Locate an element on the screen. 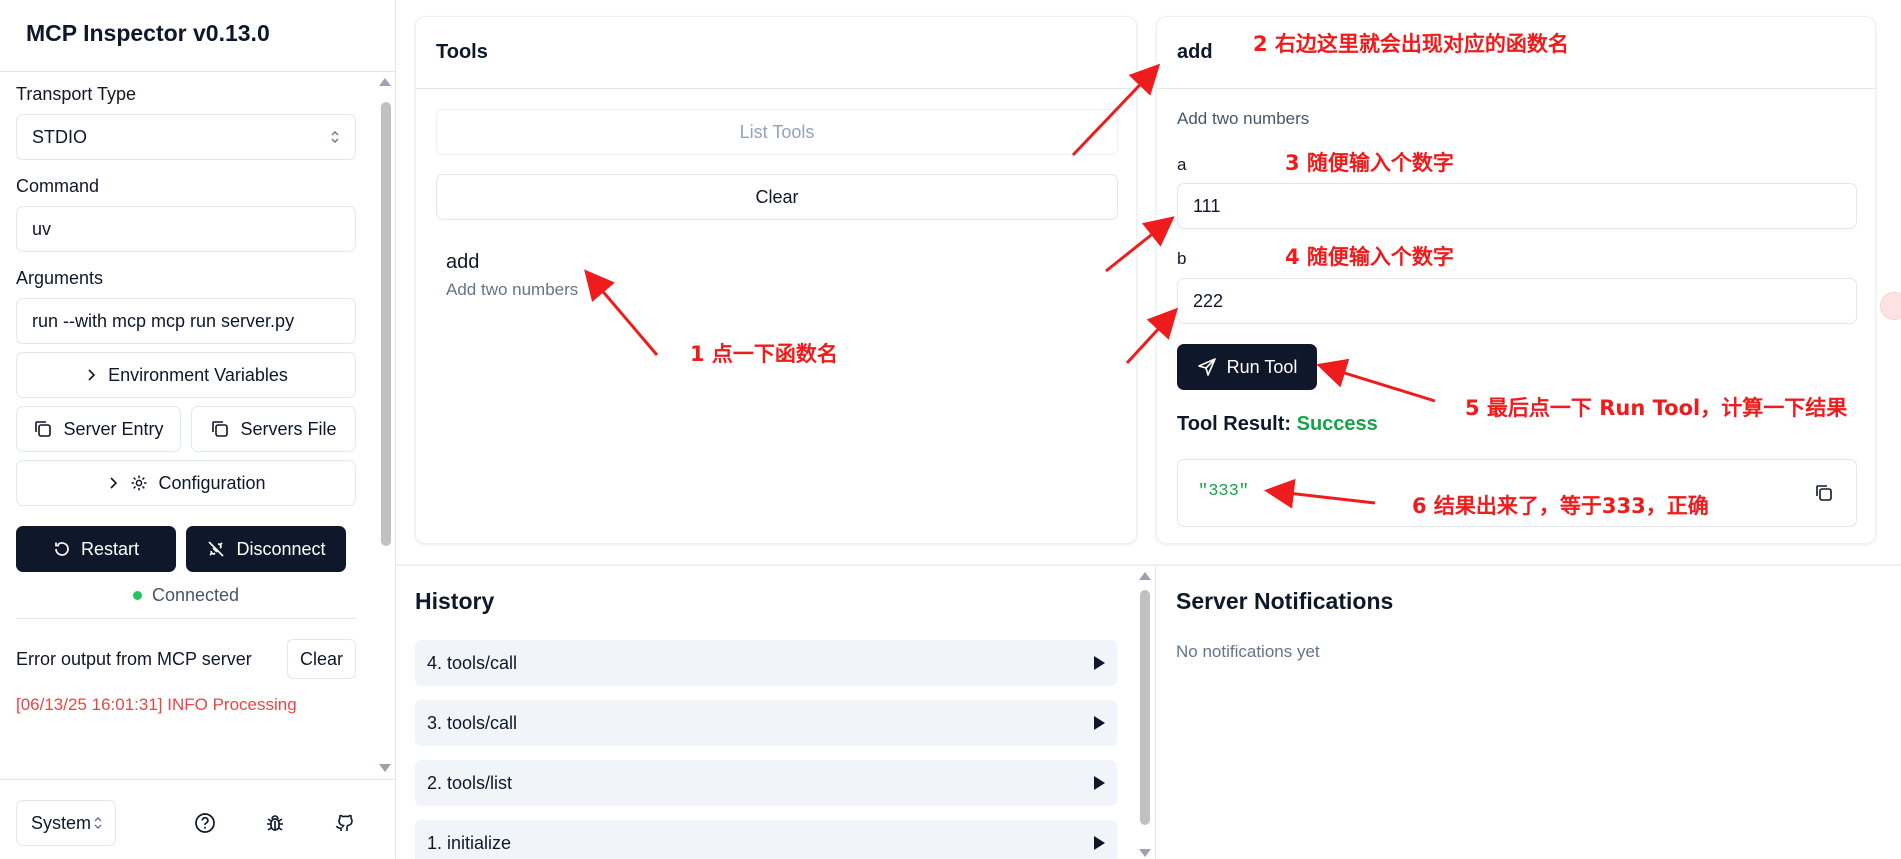  tool-description: Add two numbers is located at coordinates (512, 289).